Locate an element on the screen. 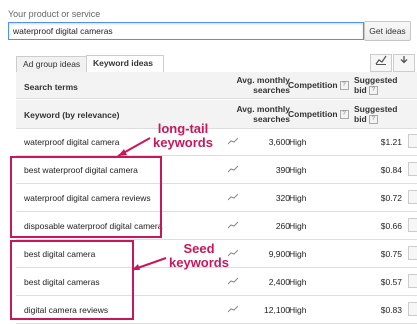 The image size is (417, 324). seed-line2: keywords is located at coordinates (199, 262).